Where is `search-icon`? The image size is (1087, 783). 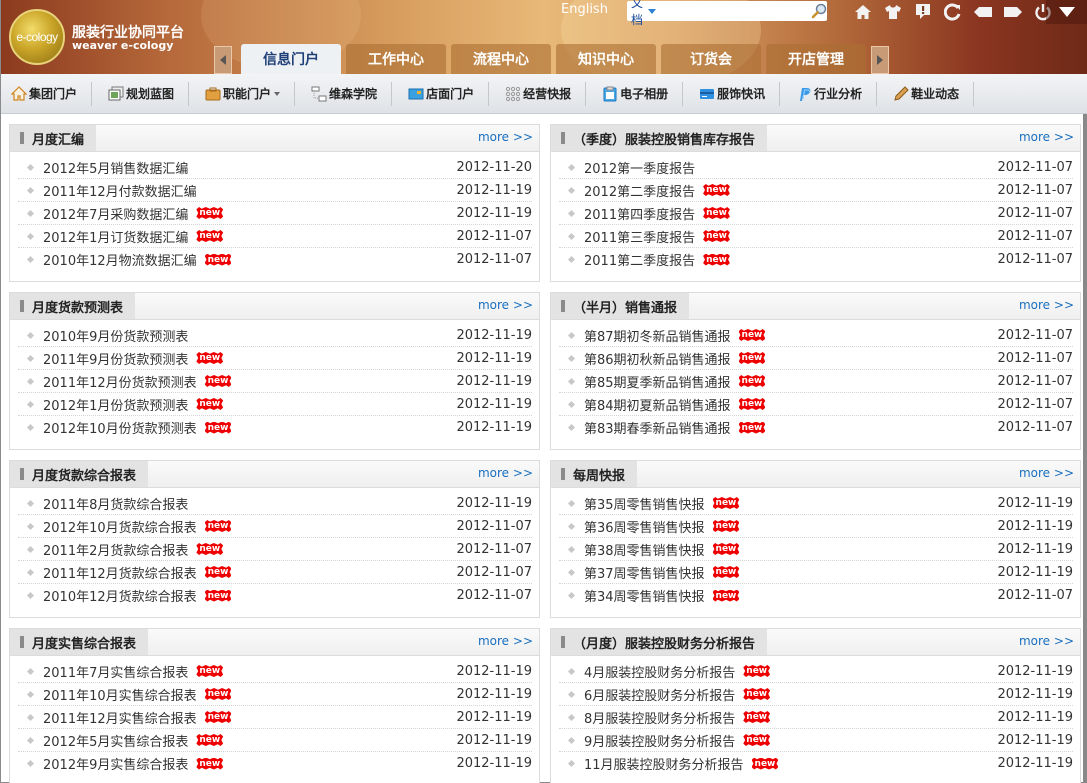
search-icon is located at coordinates (819, 11).